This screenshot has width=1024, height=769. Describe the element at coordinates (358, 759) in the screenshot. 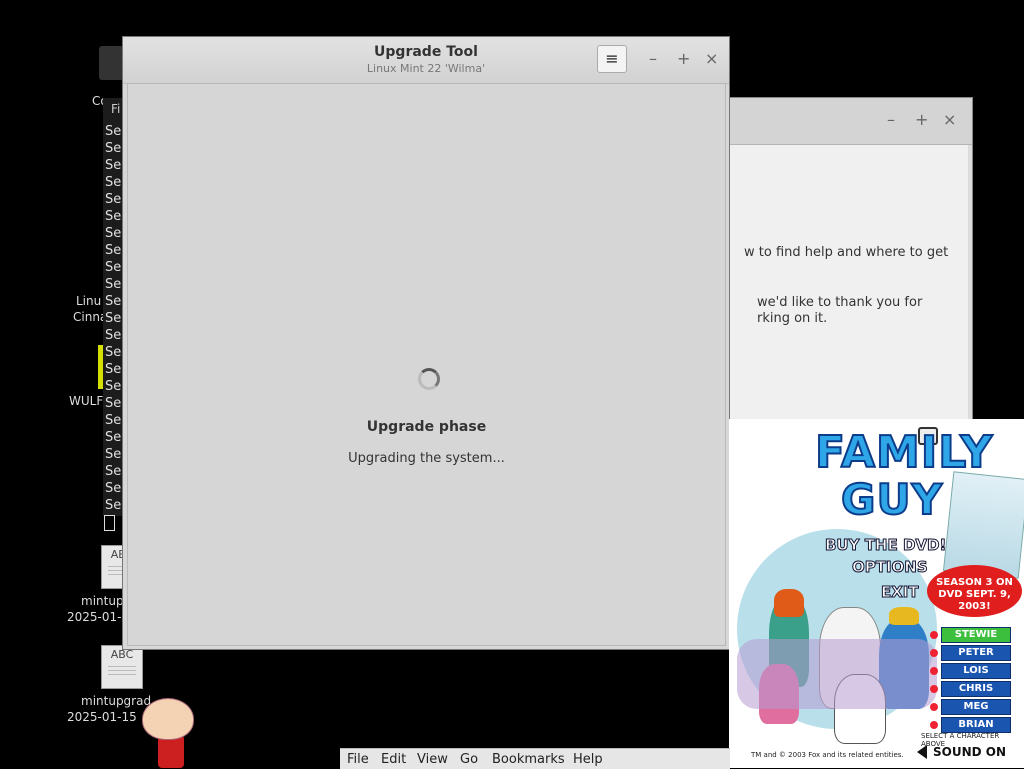

I see `menu-file: File` at that location.